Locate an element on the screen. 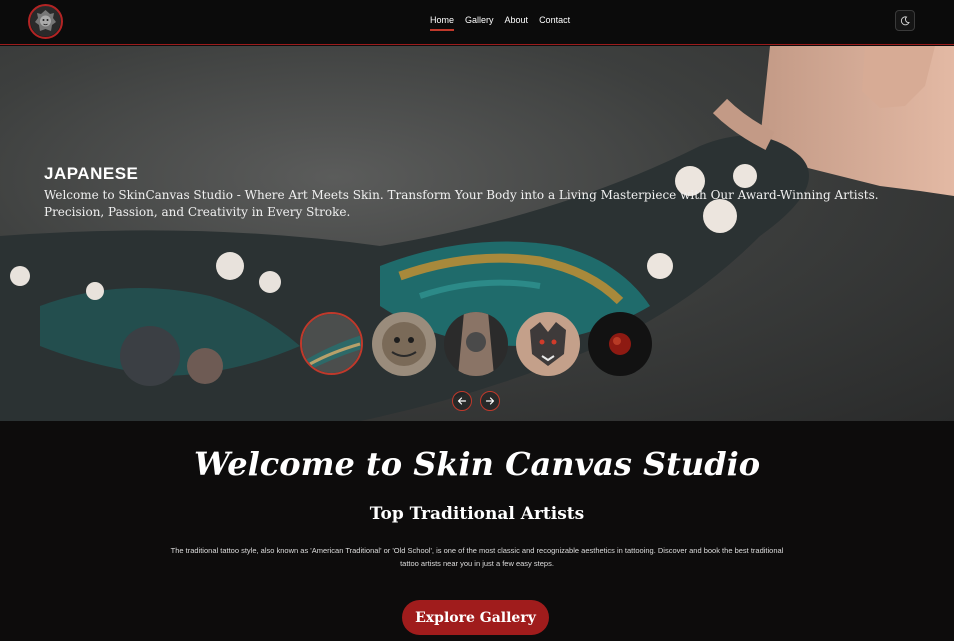  moon-icon is located at coordinates (905, 20).